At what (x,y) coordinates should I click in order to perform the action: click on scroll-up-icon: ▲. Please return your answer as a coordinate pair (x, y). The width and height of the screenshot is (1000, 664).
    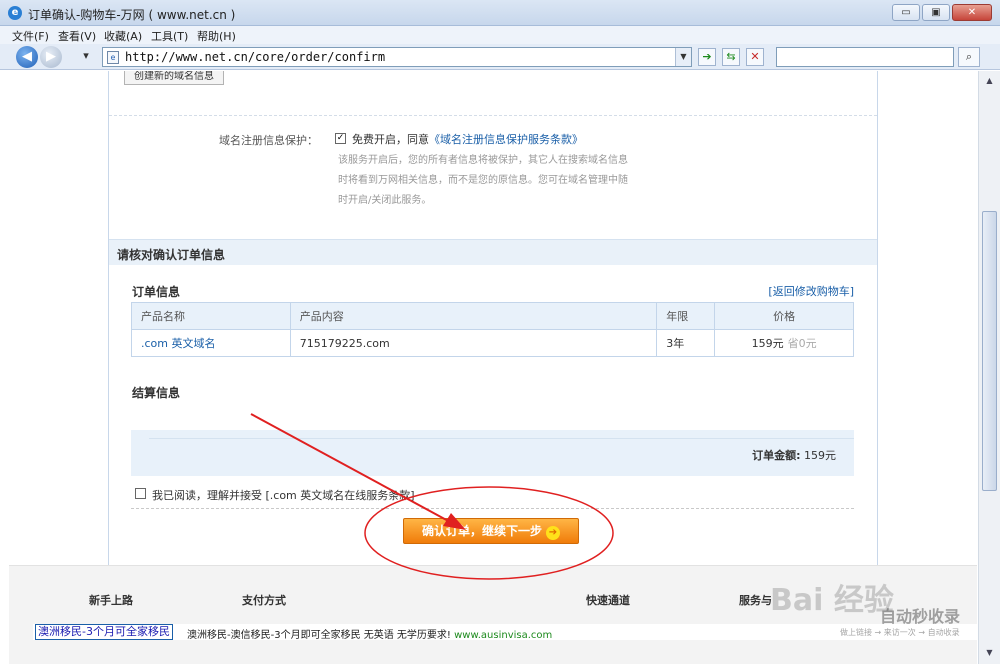
    Looking at the image, I should click on (989, 80).